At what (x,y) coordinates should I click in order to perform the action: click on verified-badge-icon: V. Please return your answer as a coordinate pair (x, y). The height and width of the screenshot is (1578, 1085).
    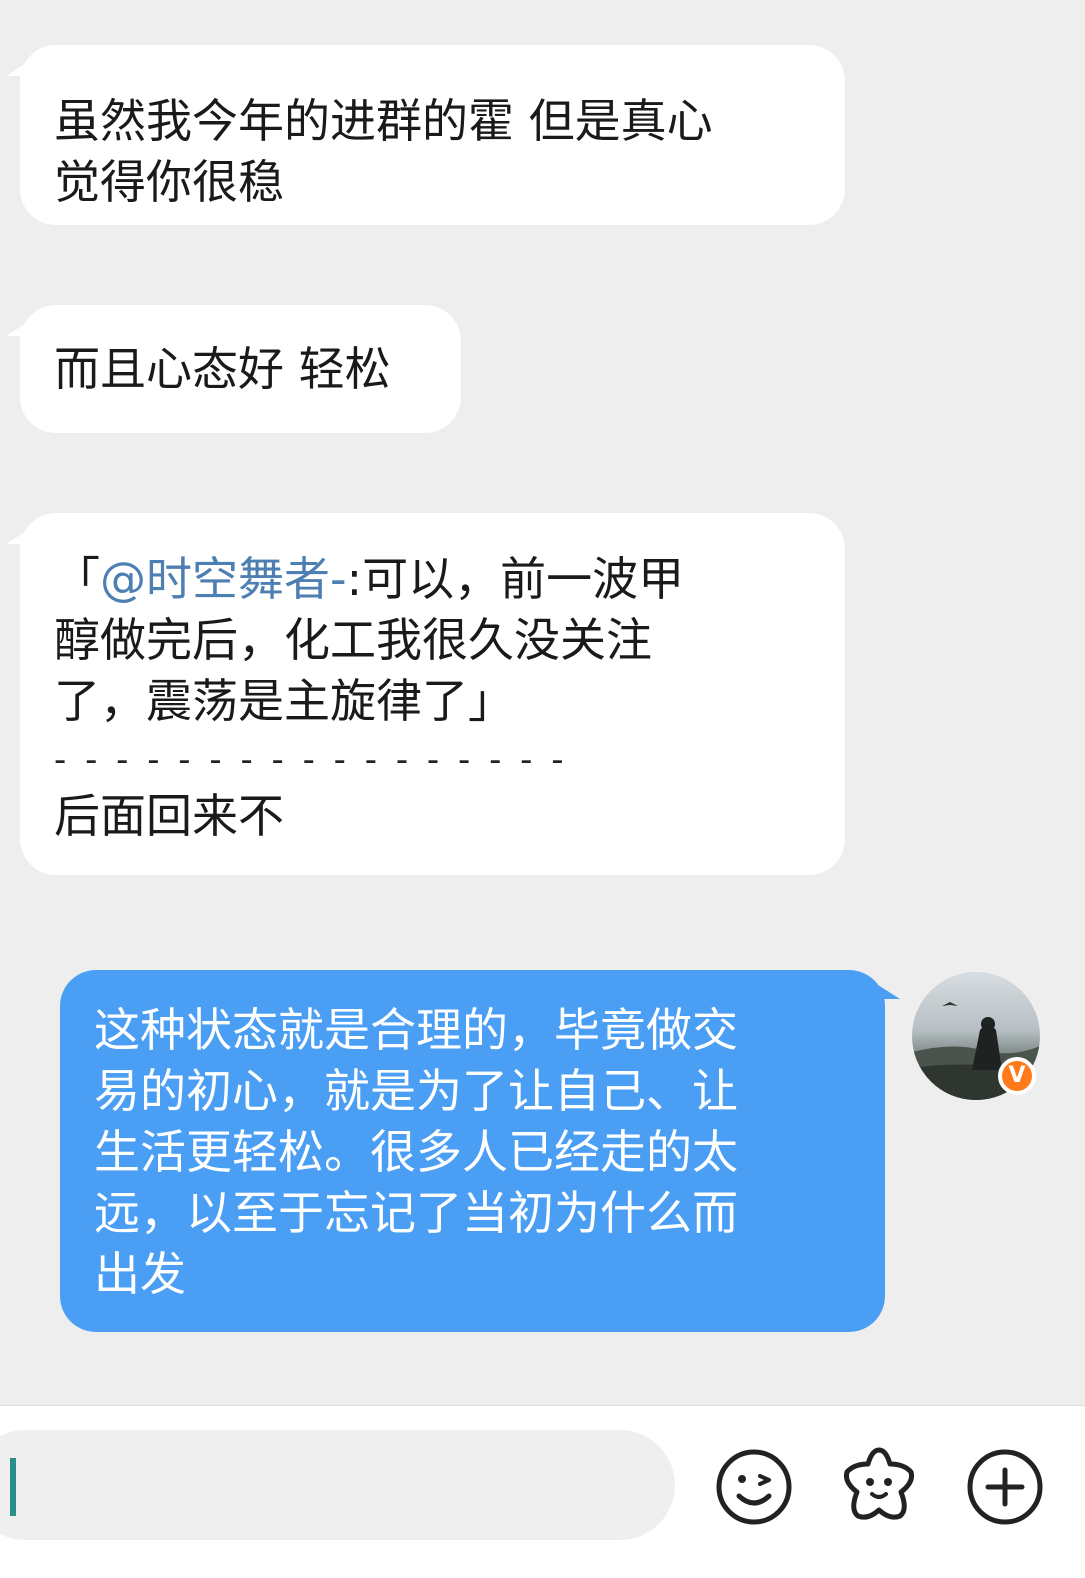
    Looking at the image, I should click on (1017, 1076).